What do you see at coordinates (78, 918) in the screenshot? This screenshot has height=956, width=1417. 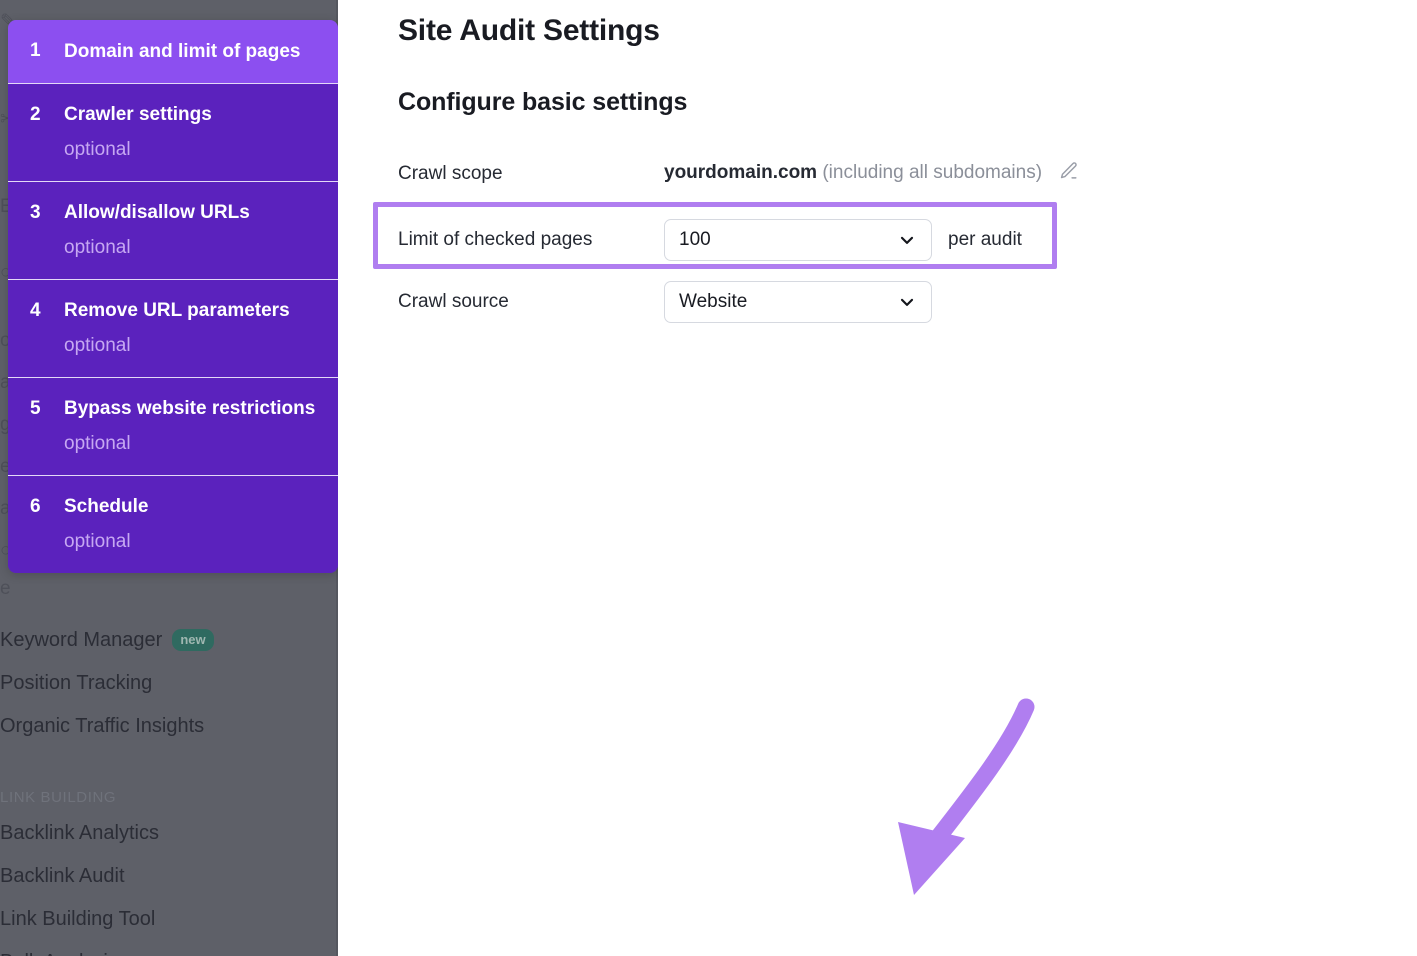 I see `sidebar-item-label: Link Building Tool` at bounding box center [78, 918].